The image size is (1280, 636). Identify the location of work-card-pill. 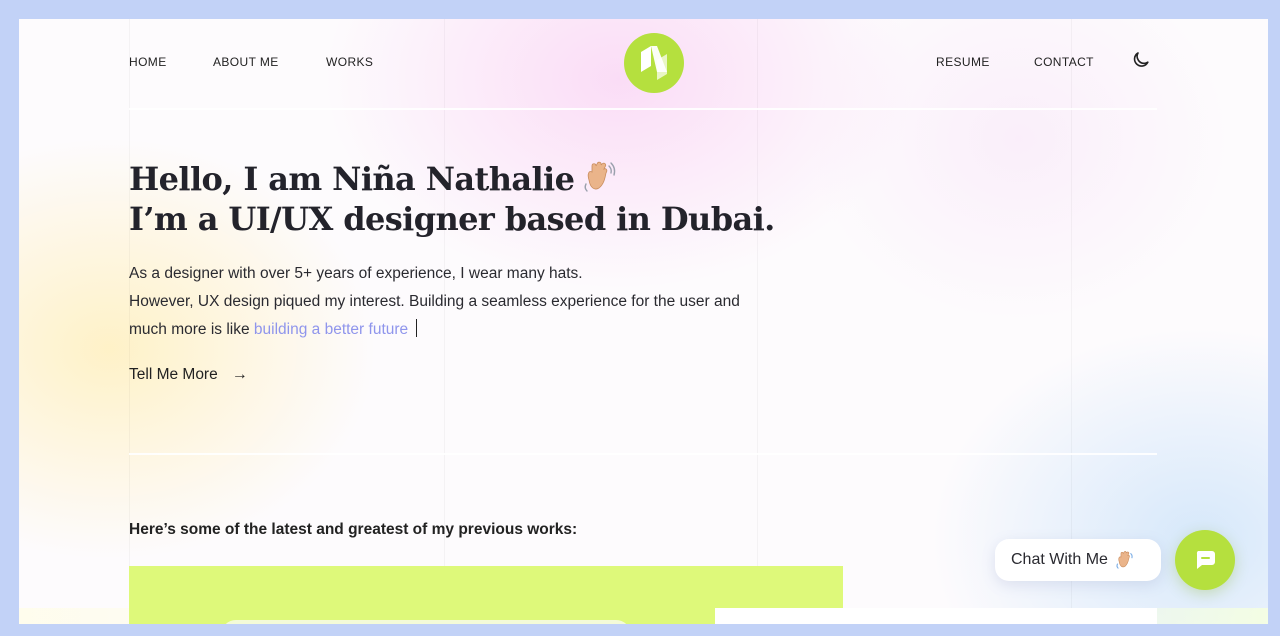
(426, 622).